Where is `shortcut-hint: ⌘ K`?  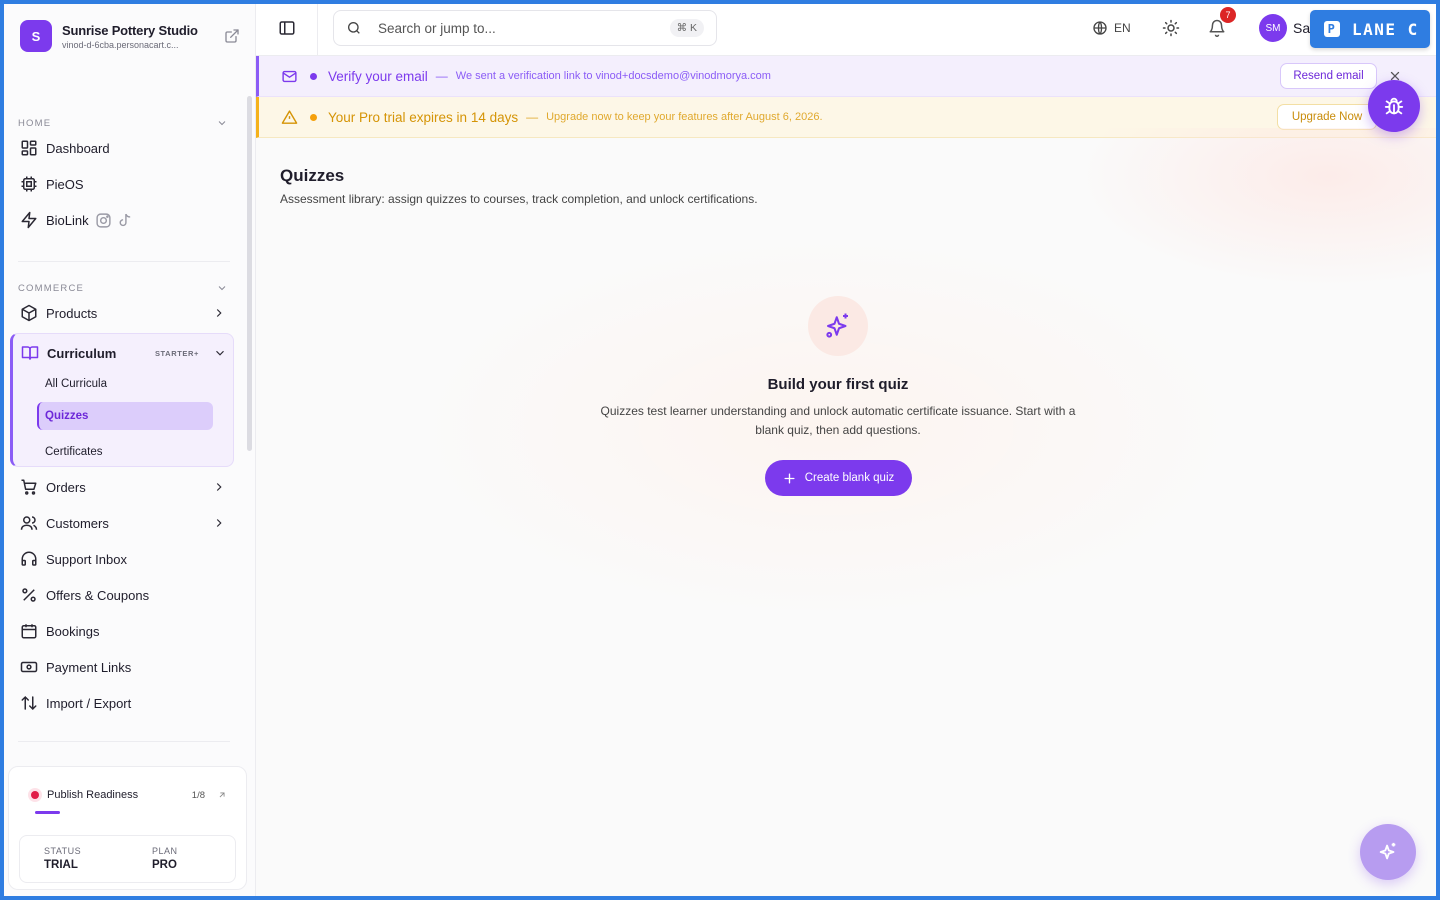 shortcut-hint: ⌘ K is located at coordinates (686, 28).